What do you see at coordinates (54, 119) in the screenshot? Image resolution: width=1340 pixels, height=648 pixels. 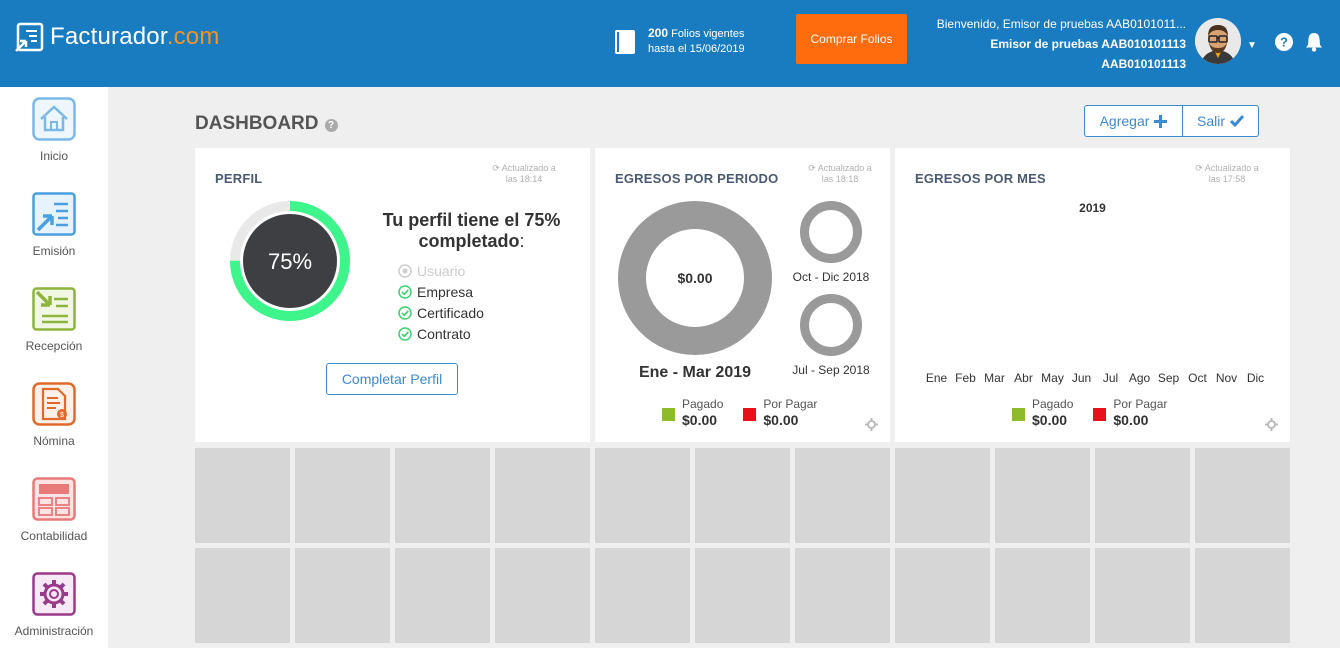 I see `home-icon` at bounding box center [54, 119].